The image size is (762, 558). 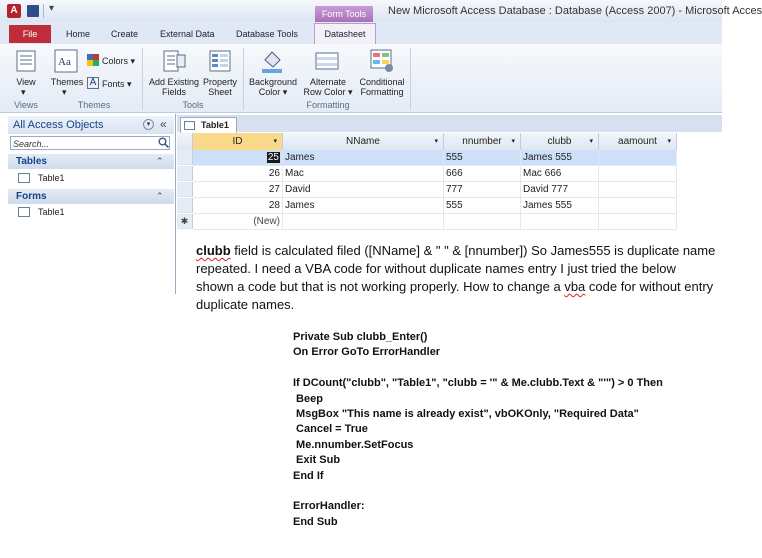 I want to click on nav-section-tables: Tables ⌃, so click(x=91, y=161).